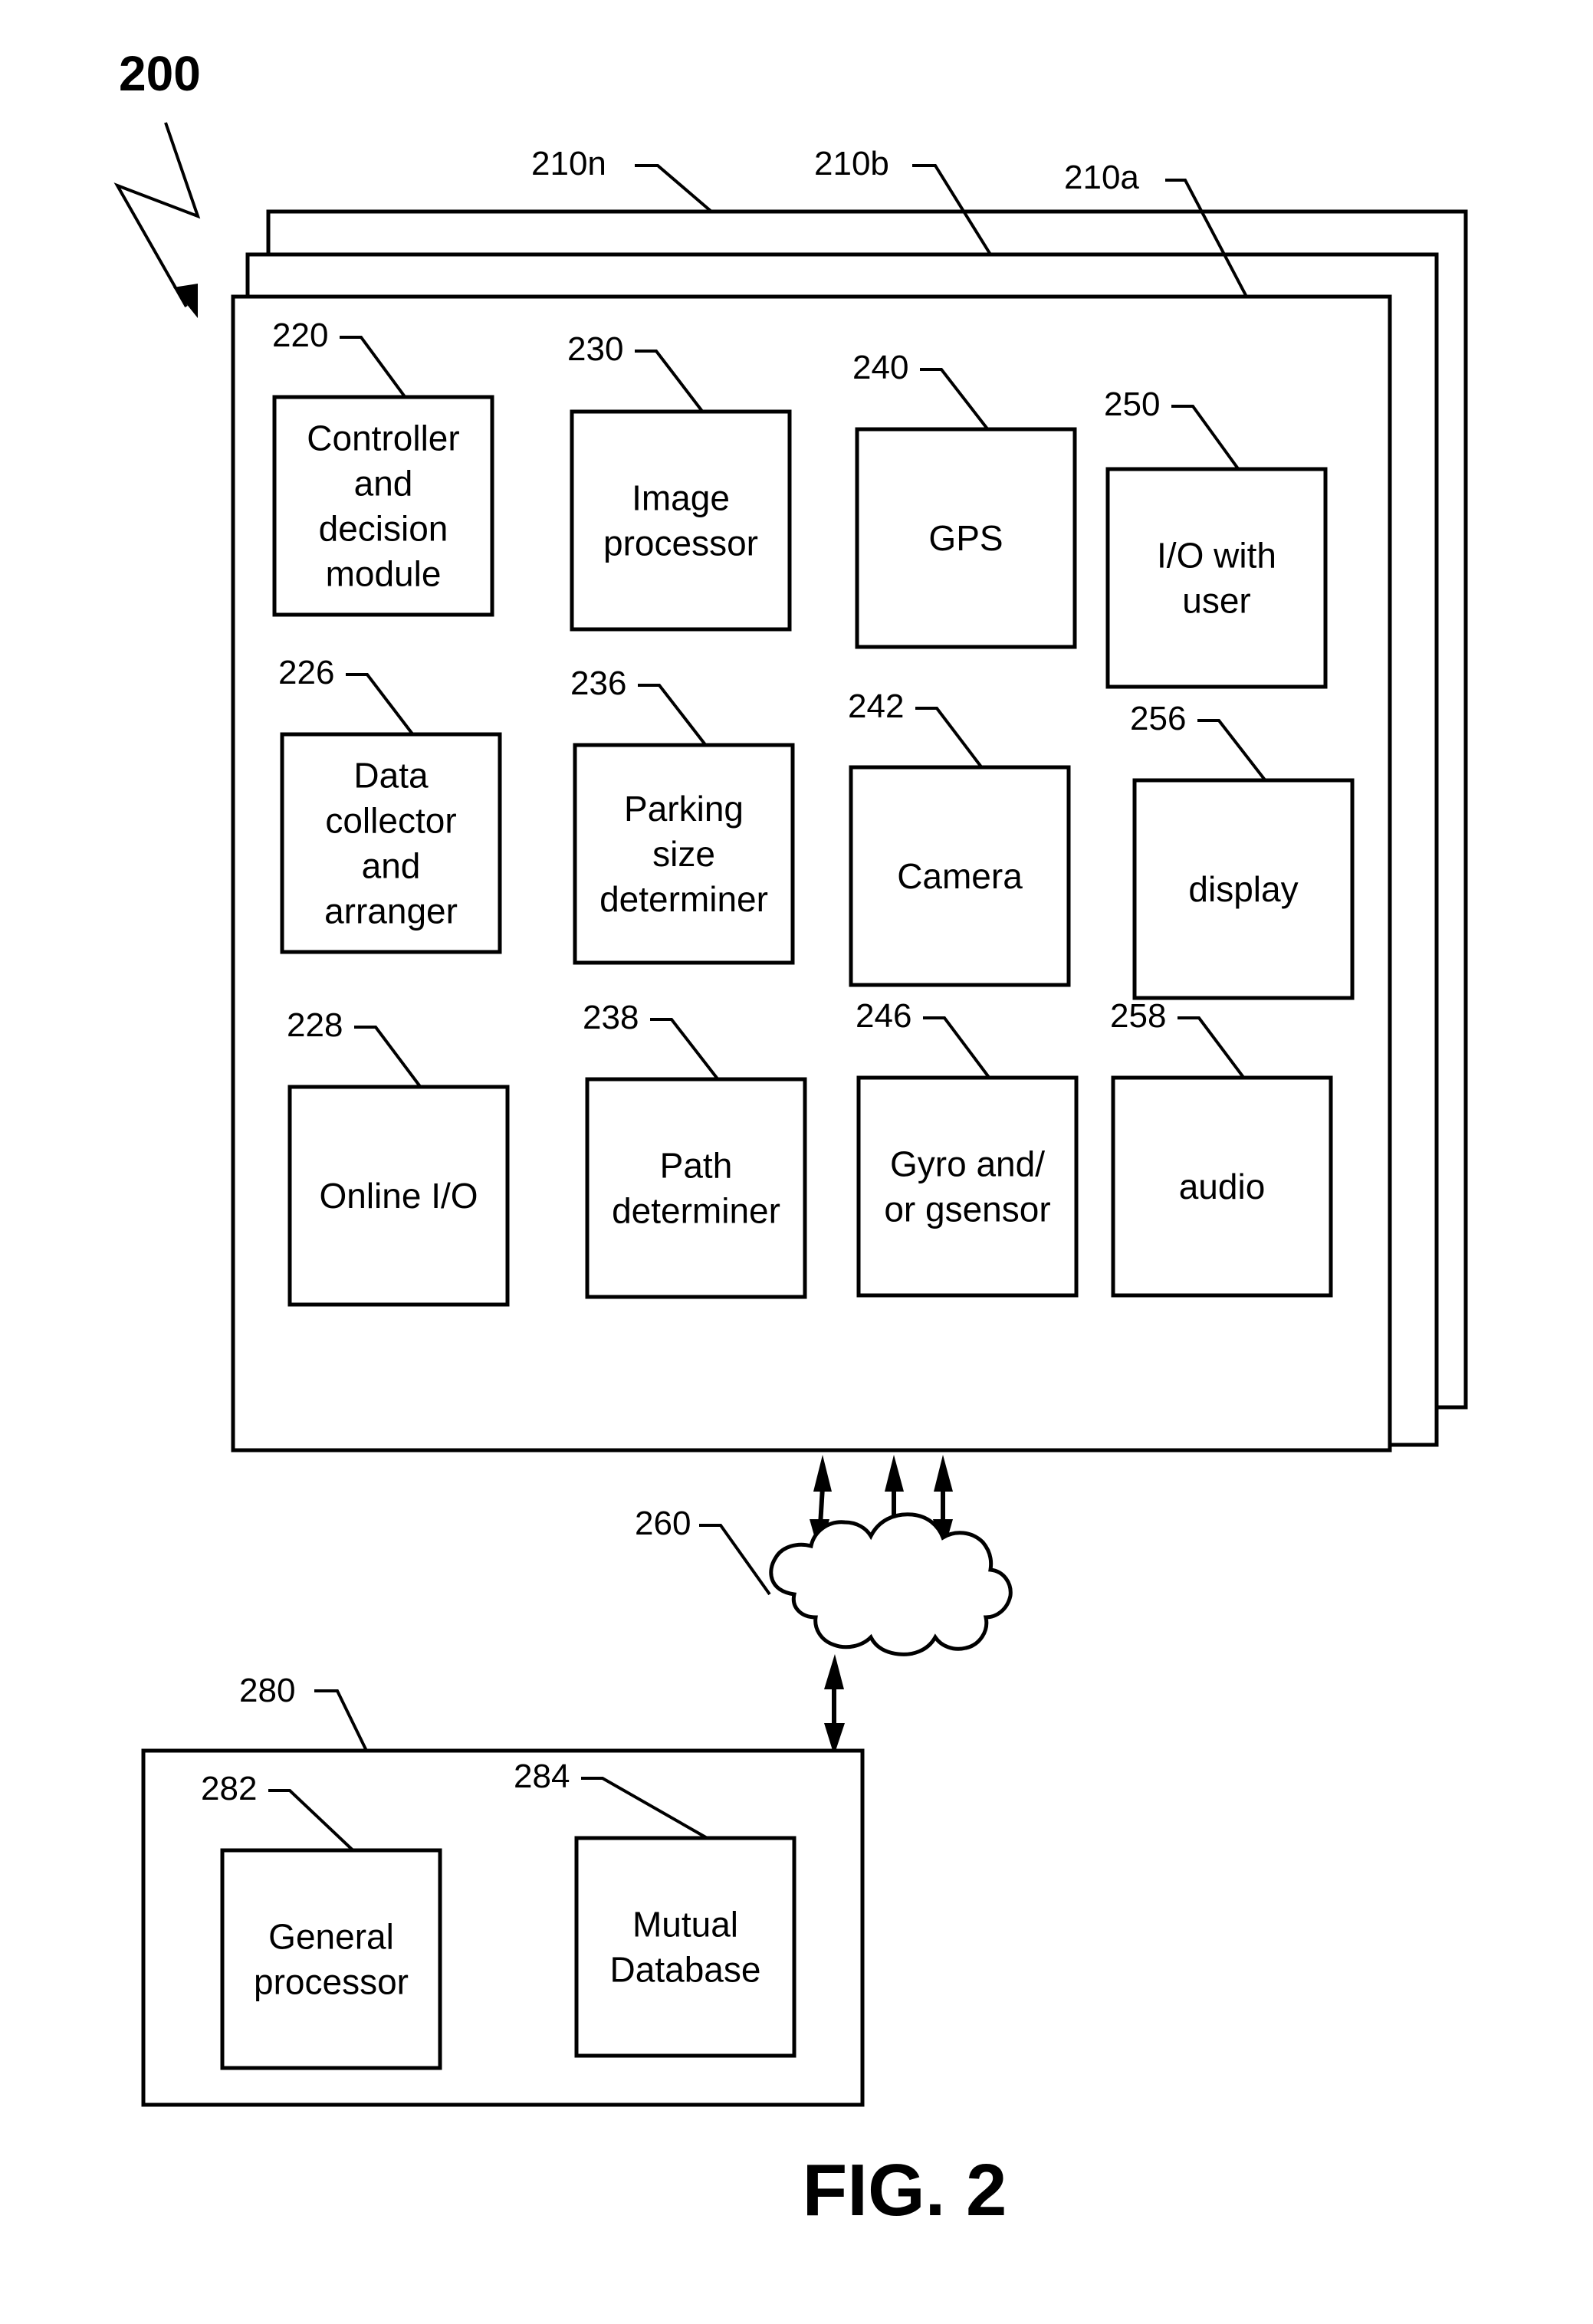 Image resolution: width=1593 pixels, height=2324 pixels. What do you see at coordinates (663, 1523) in the screenshot?
I see `network-ref: 260` at bounding box center [663, 1523].